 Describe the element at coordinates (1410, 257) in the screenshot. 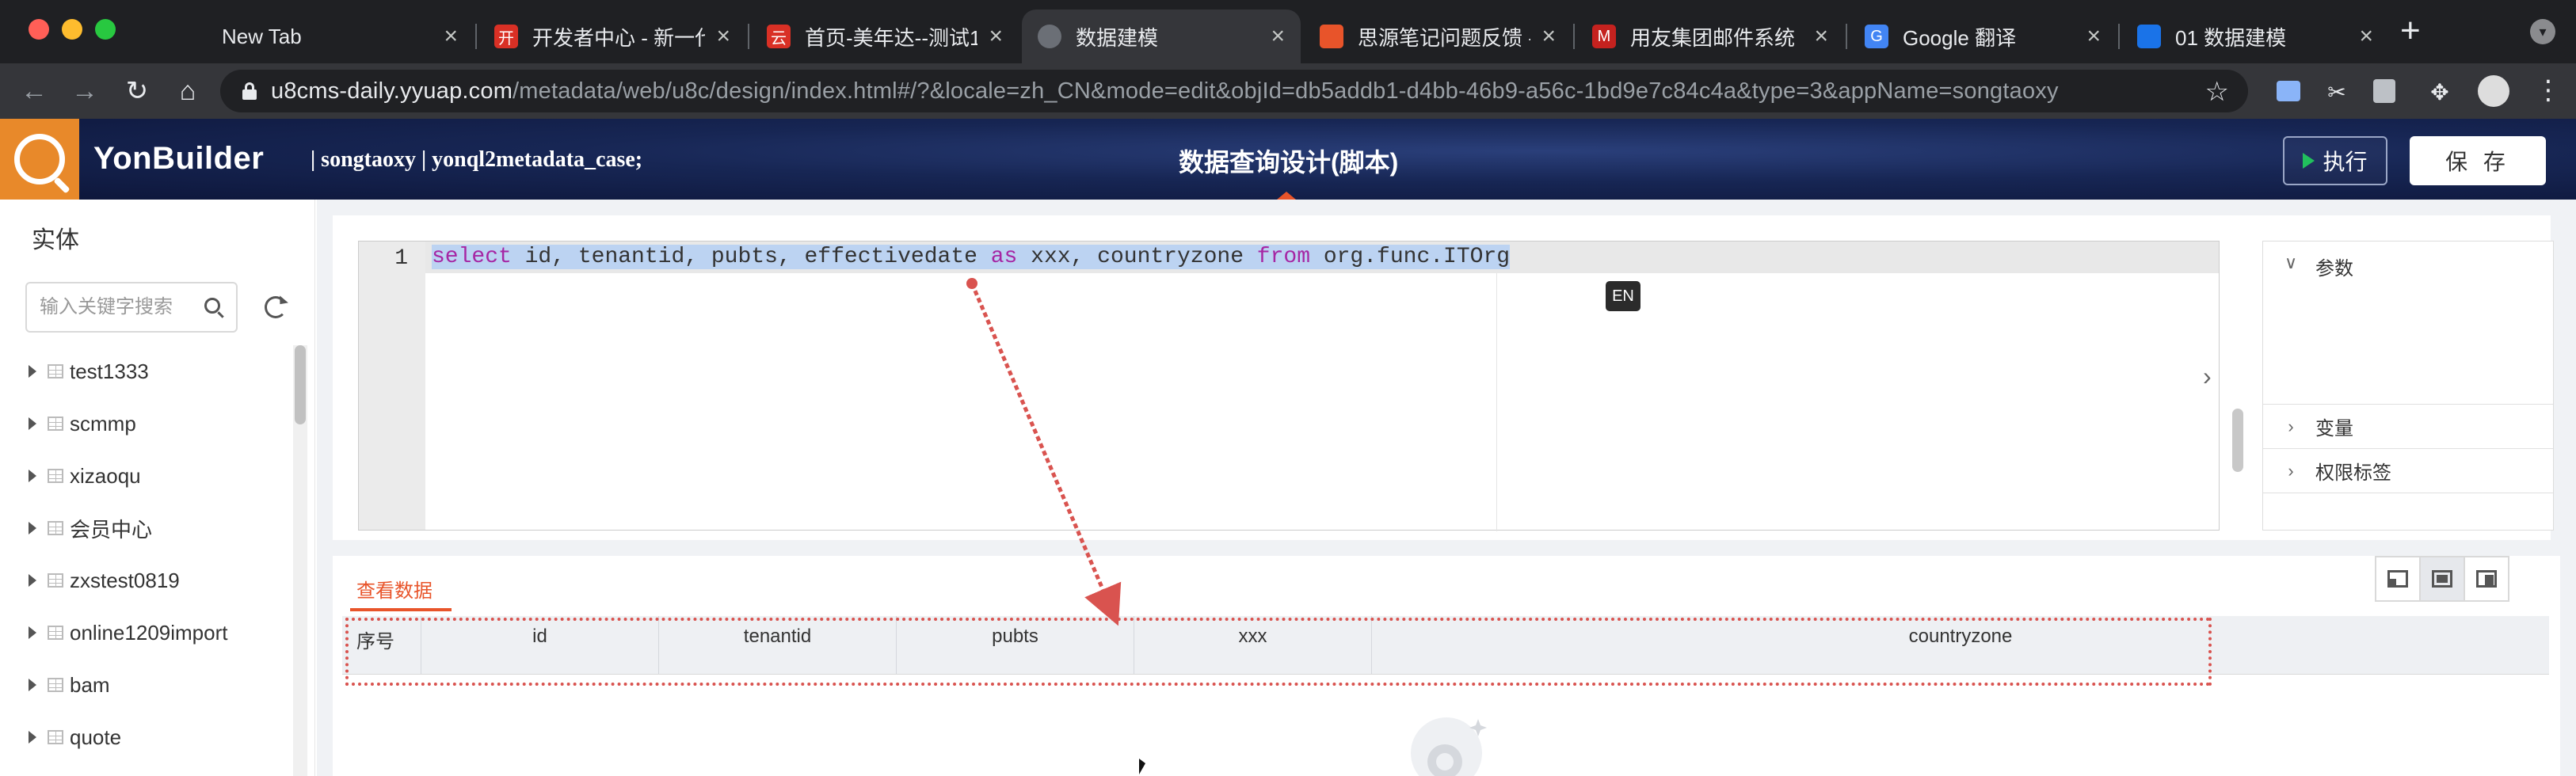

I see `code-text: org.func.ITOrg` at that location.